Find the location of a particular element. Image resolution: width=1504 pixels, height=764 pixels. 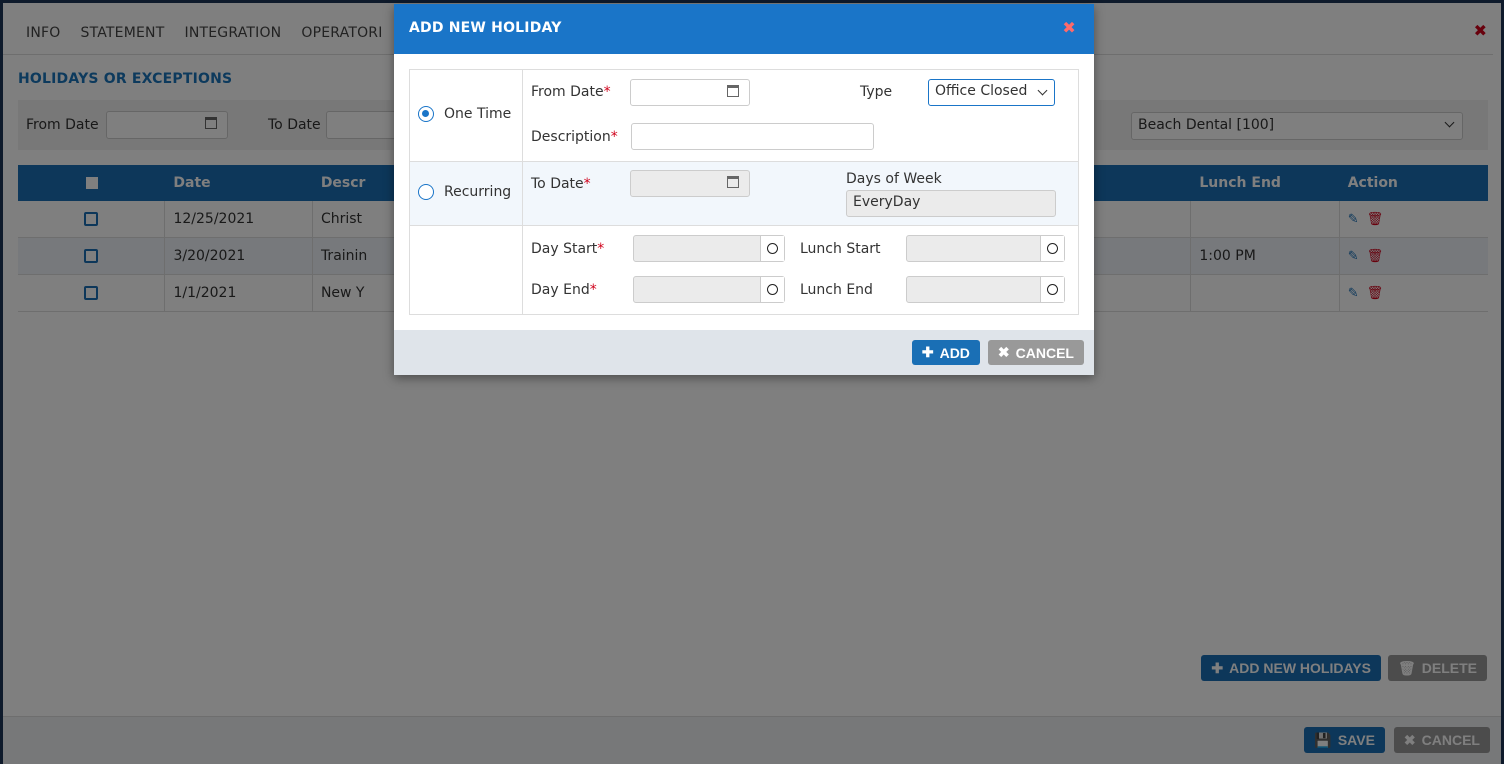

lunch-start-input is located at coordinates (985, 248).